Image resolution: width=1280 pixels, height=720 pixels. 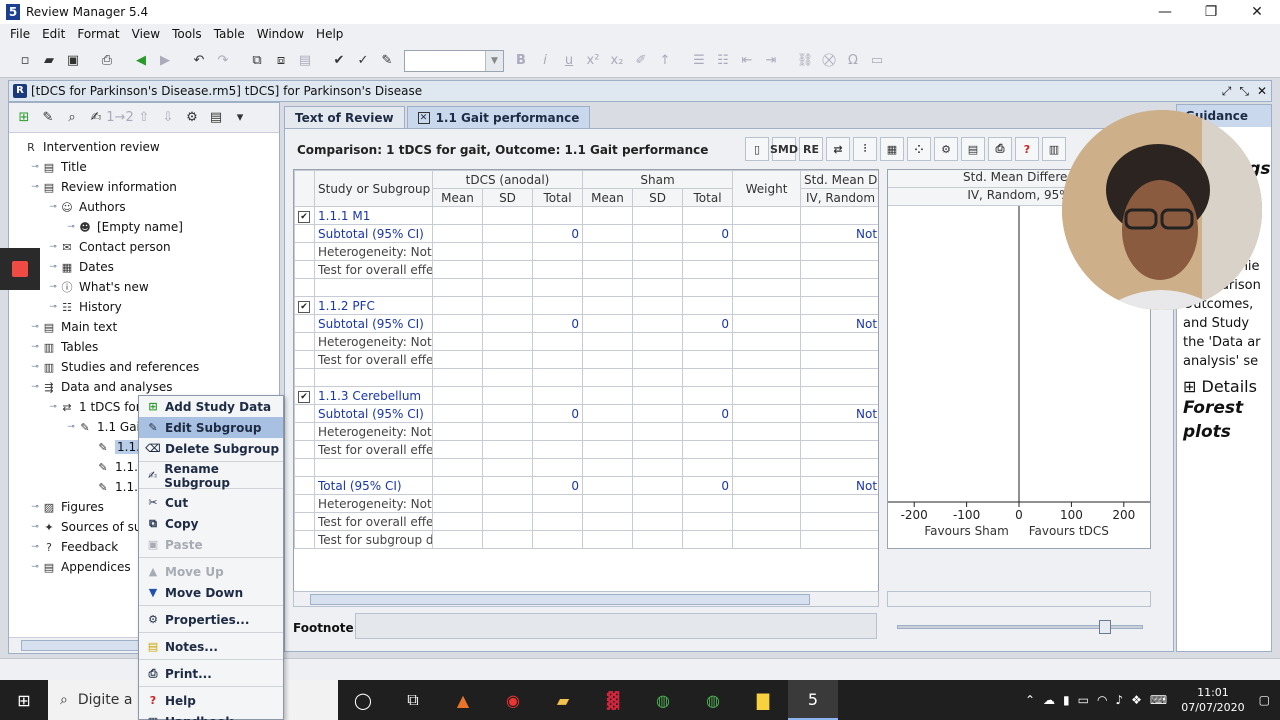 What do you see at coordinates (557, 323) in the screenshot?
I see `value-cell: 0` at bounding box center [557, 323].